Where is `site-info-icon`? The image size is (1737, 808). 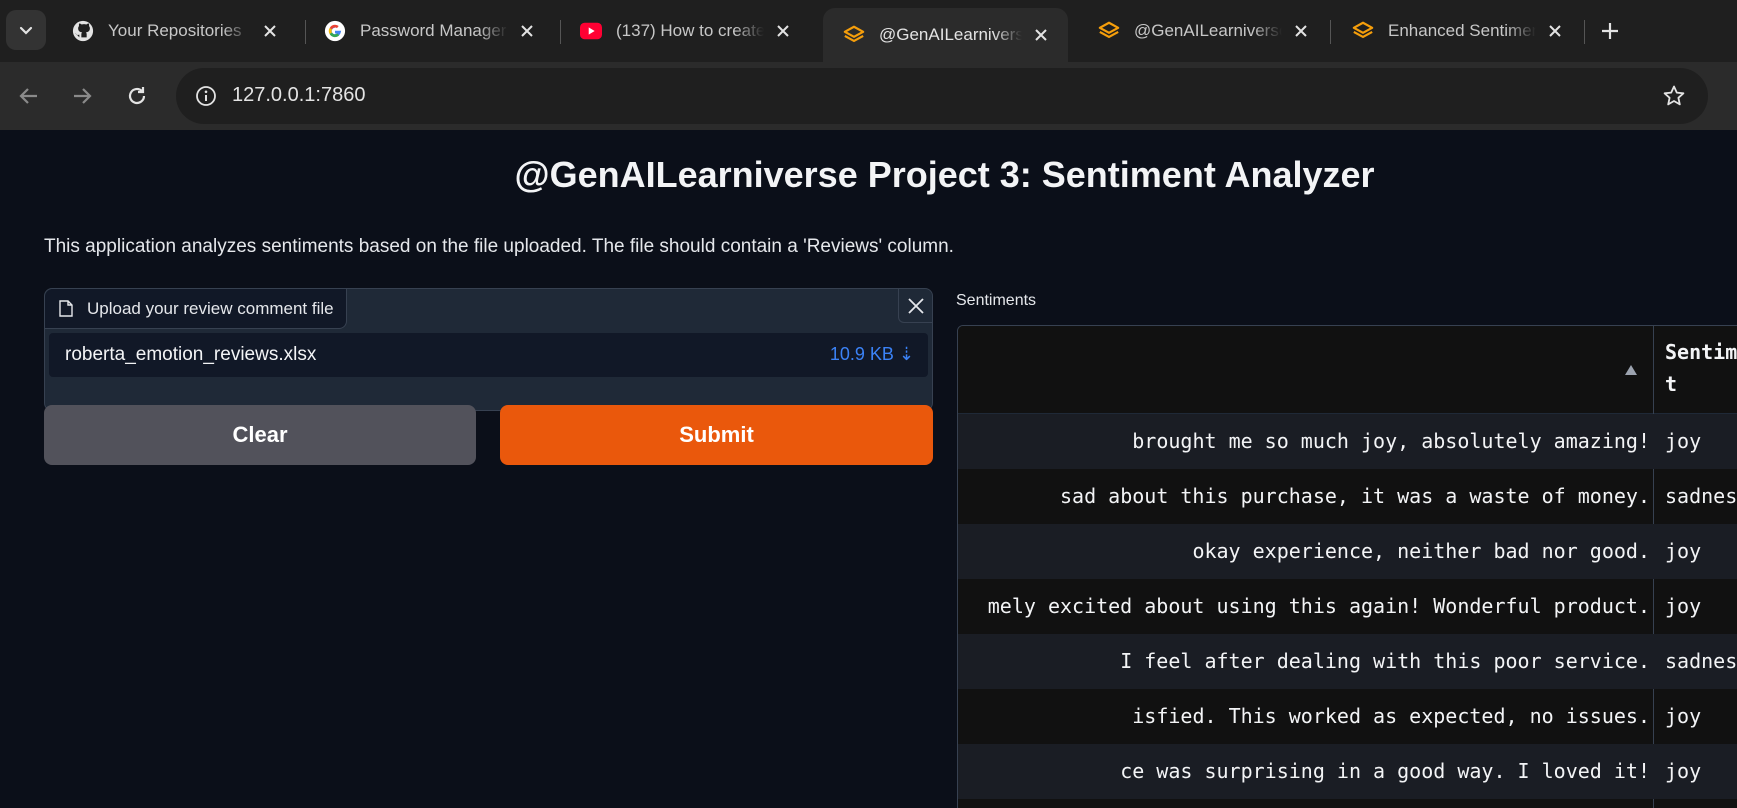 site-info-icon is located at coordinates (206, 96).